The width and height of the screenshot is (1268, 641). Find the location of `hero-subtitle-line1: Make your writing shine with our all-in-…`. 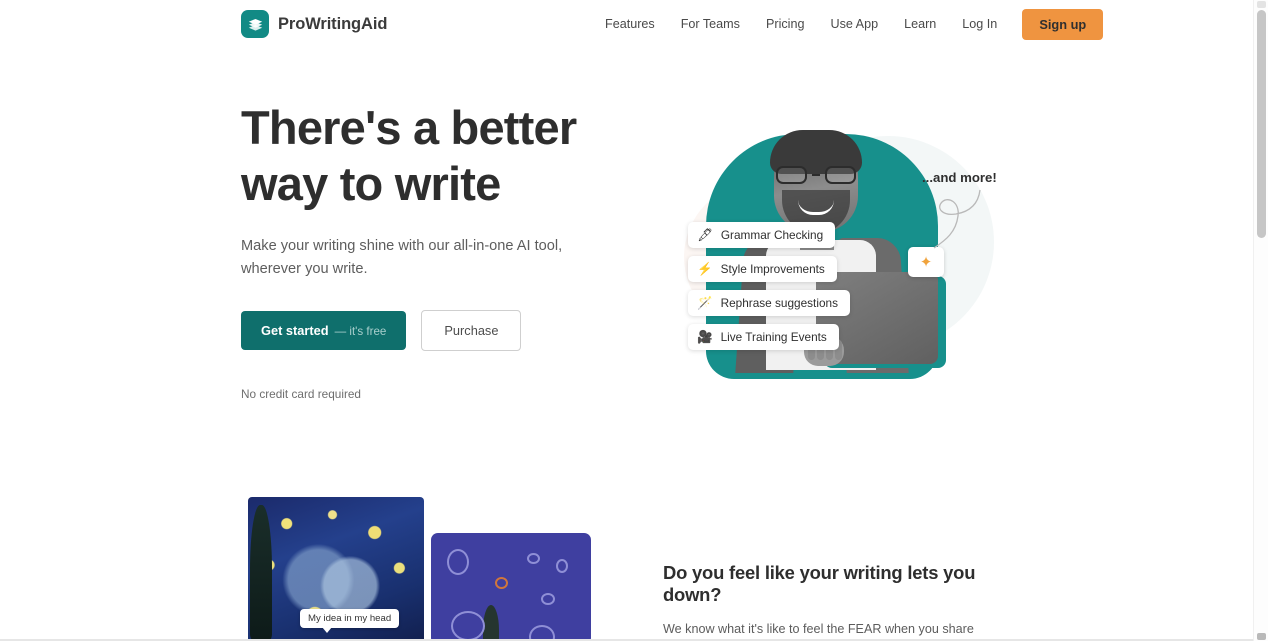

hero-subtitle-line1: Make your writing shine with our all-in-… is located at coordinates (402, 245).